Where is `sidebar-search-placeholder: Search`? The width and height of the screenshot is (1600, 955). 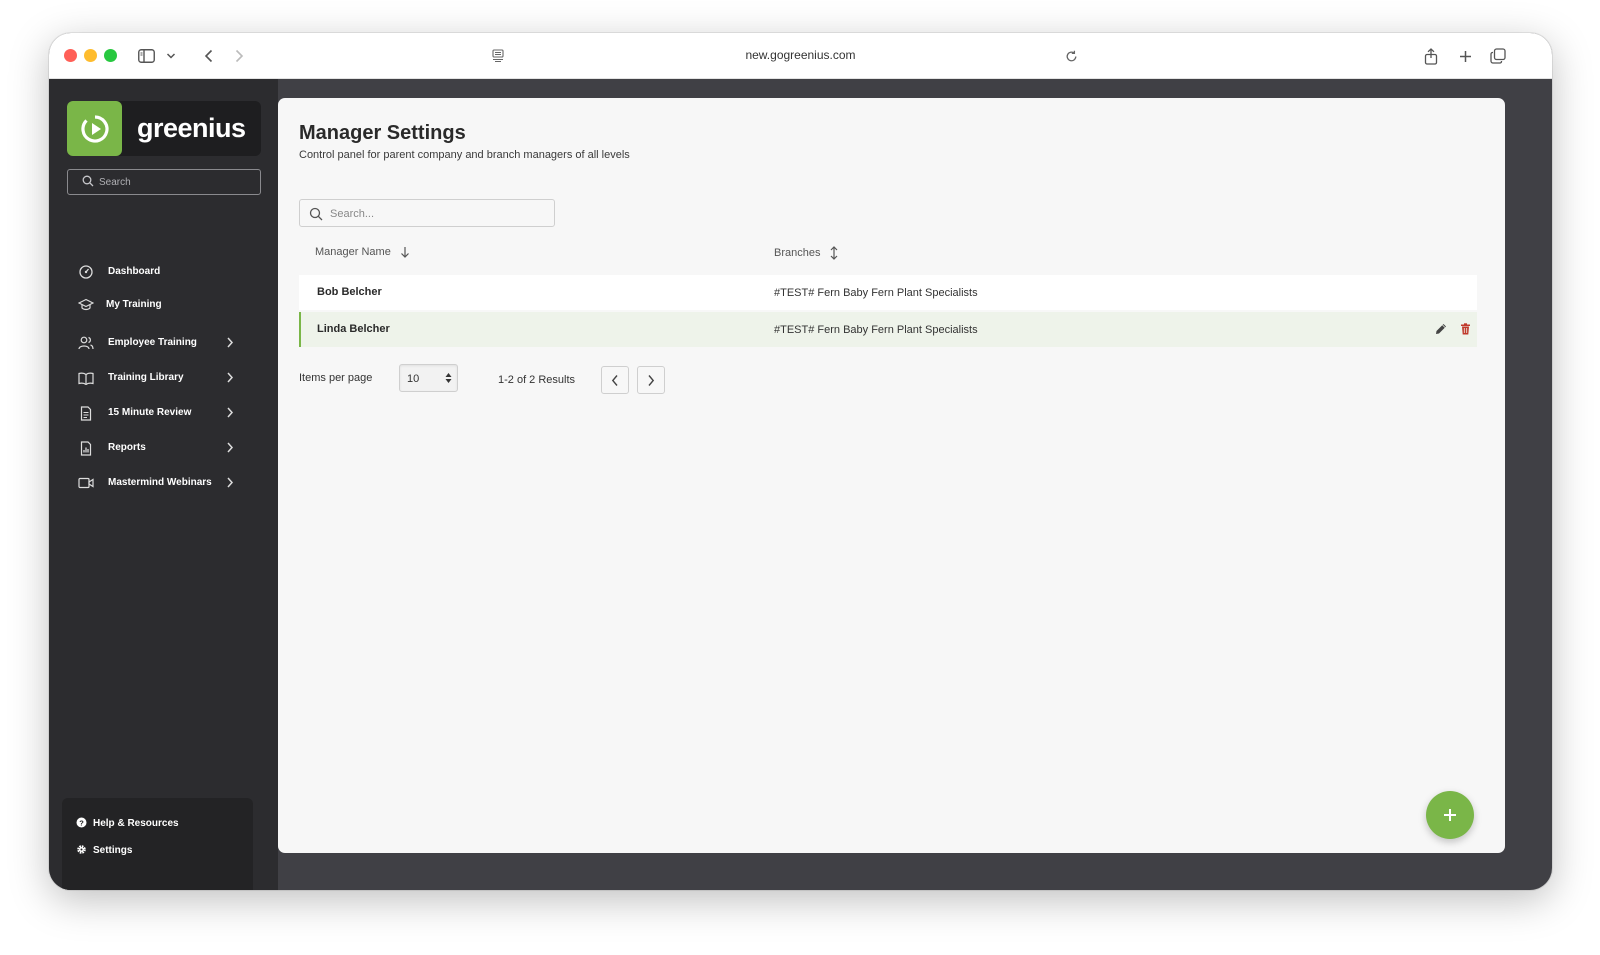
sidebar-search-placeholder: Search is located at coordinates (115, 182).